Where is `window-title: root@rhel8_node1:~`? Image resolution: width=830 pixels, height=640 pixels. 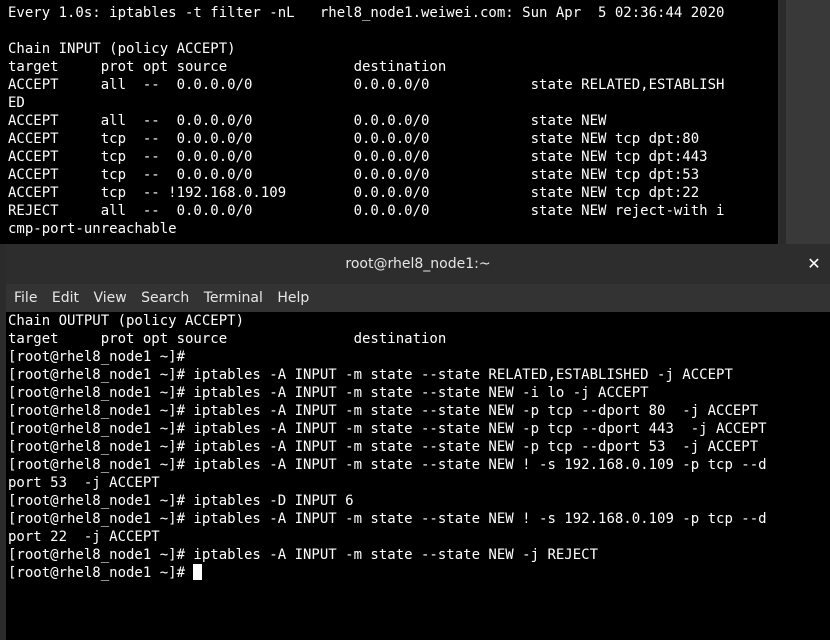 window-title: root@rhel8_node1:~ is located at coordinates (418, 264).